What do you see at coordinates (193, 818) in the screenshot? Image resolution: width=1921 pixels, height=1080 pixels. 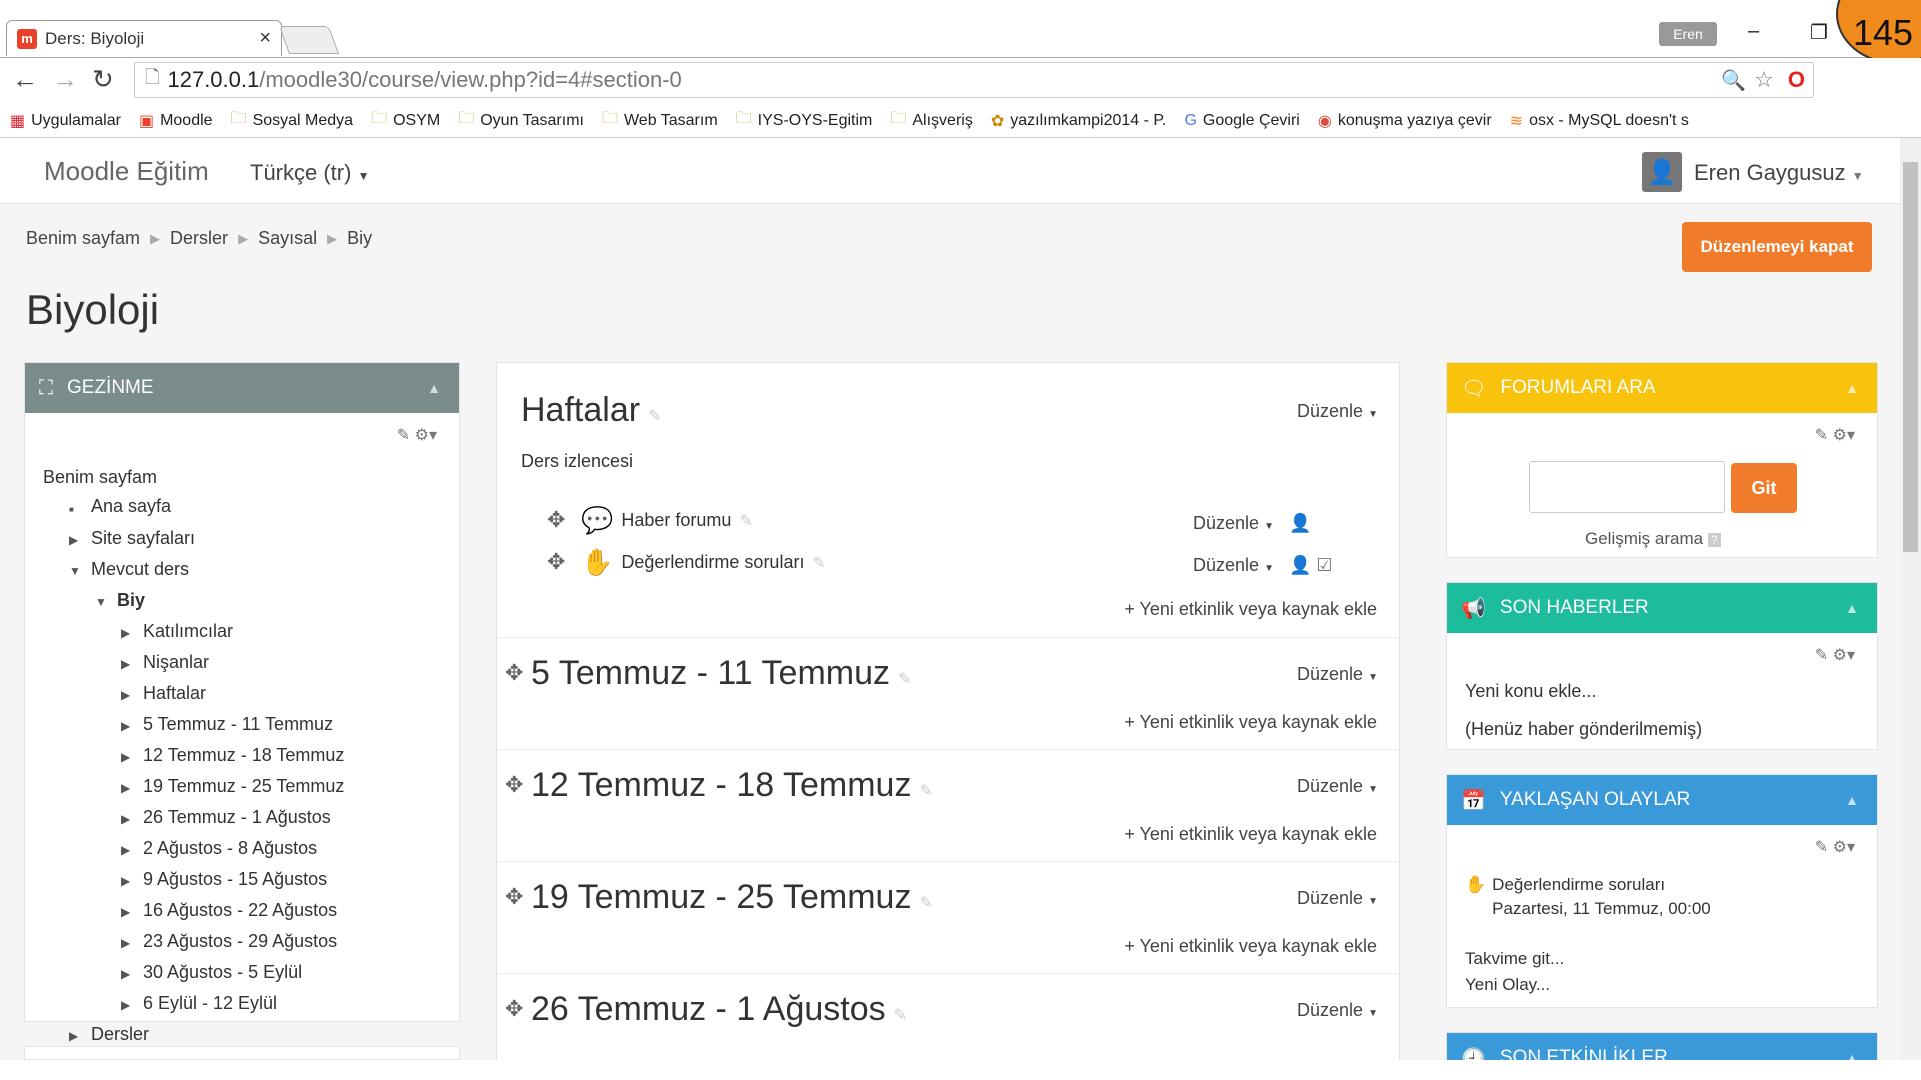 I see `nav-tree-item: ▶ 26 Temmuz - 1 Ağustos` at bounding box center [193, 818].